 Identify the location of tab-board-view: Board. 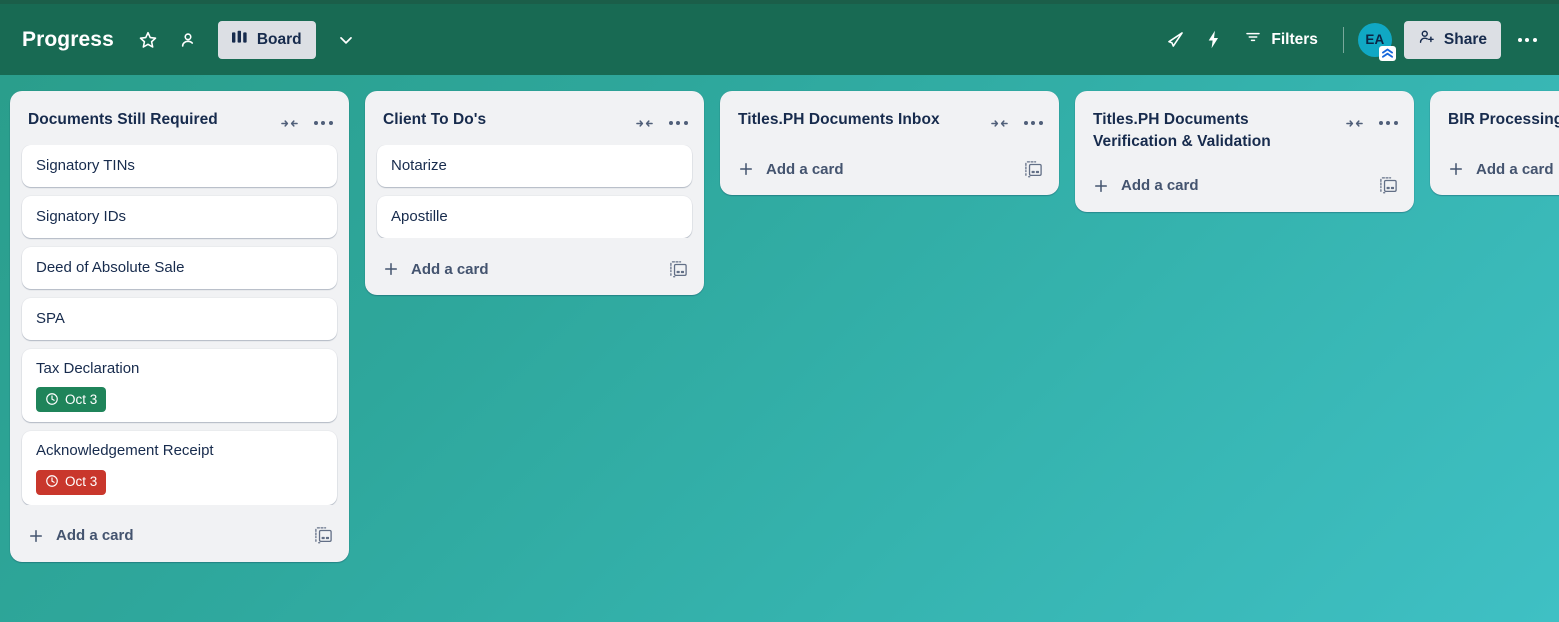
(266, 39).